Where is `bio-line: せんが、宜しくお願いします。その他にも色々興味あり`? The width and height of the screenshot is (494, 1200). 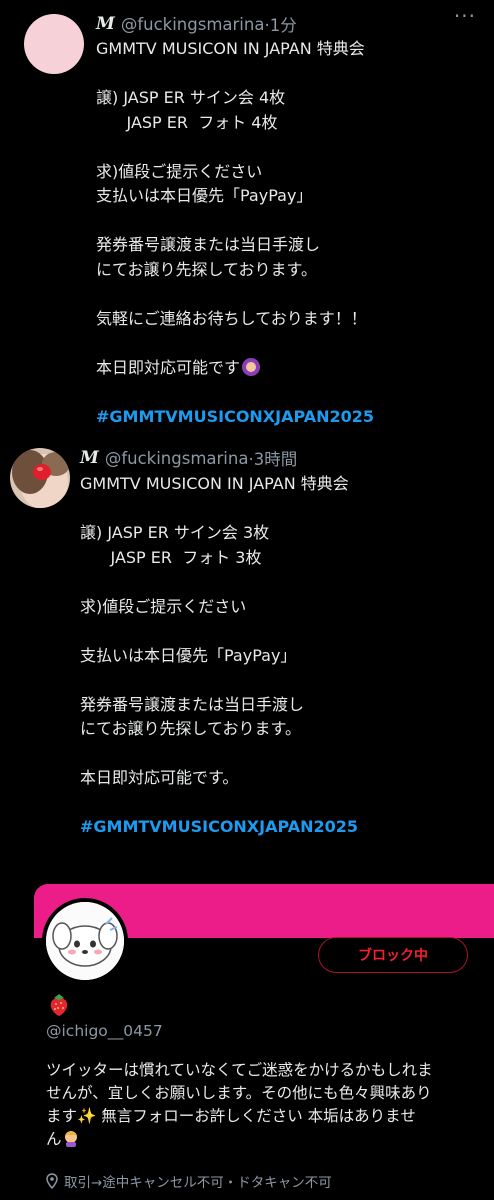 bio-line: せんが、宜しくお願いします。その他にも色々興味あり is located at coordinates (239, 1093).